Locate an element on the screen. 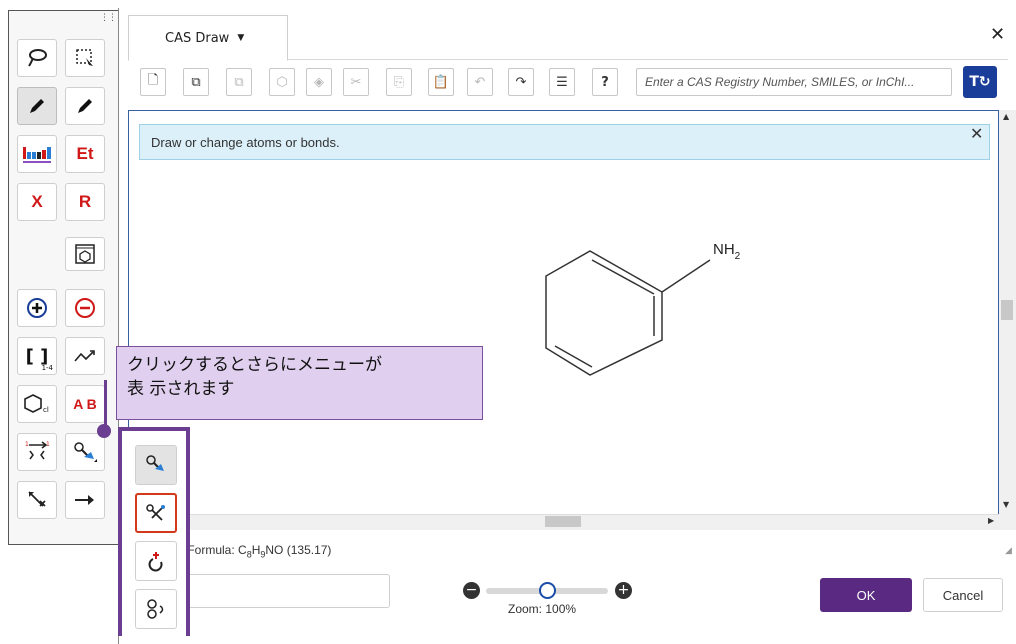  bond-tool-button is located at coordinates (85, 452).